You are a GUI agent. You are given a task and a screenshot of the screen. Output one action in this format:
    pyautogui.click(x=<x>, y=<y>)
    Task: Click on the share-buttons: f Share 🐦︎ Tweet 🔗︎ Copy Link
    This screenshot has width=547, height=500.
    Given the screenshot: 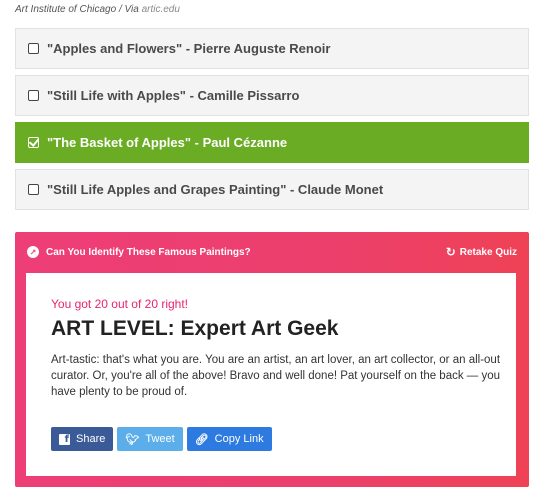 What is the action you would take?
    pyautogui.click(x=163, y=439)
    